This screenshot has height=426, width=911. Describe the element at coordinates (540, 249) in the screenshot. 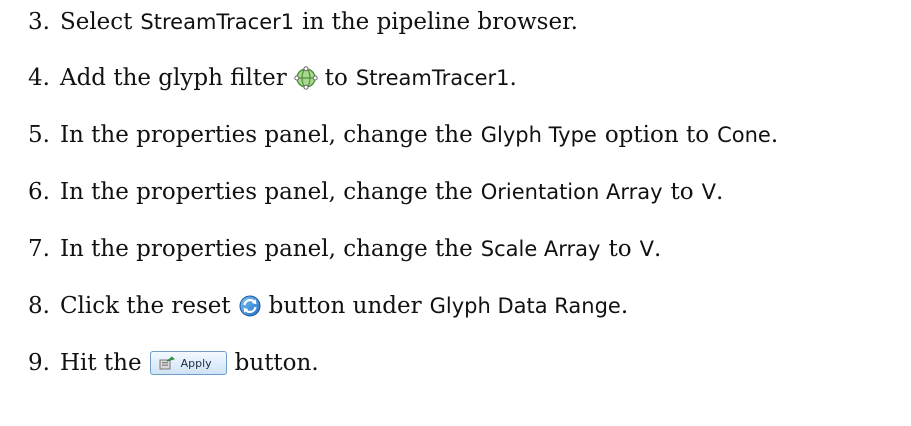

I see `term-scale-array: Scale Array` at that location.